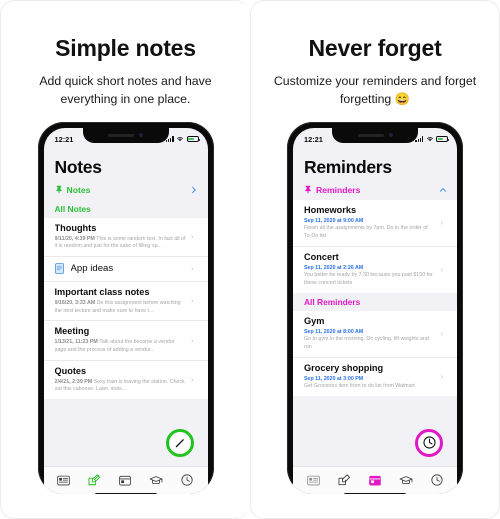 The width and height of the screenshot is (500, 519). Describe the element at coordinates (443, 190) in the screenshot. I see `chevron-up-icon` at that location.